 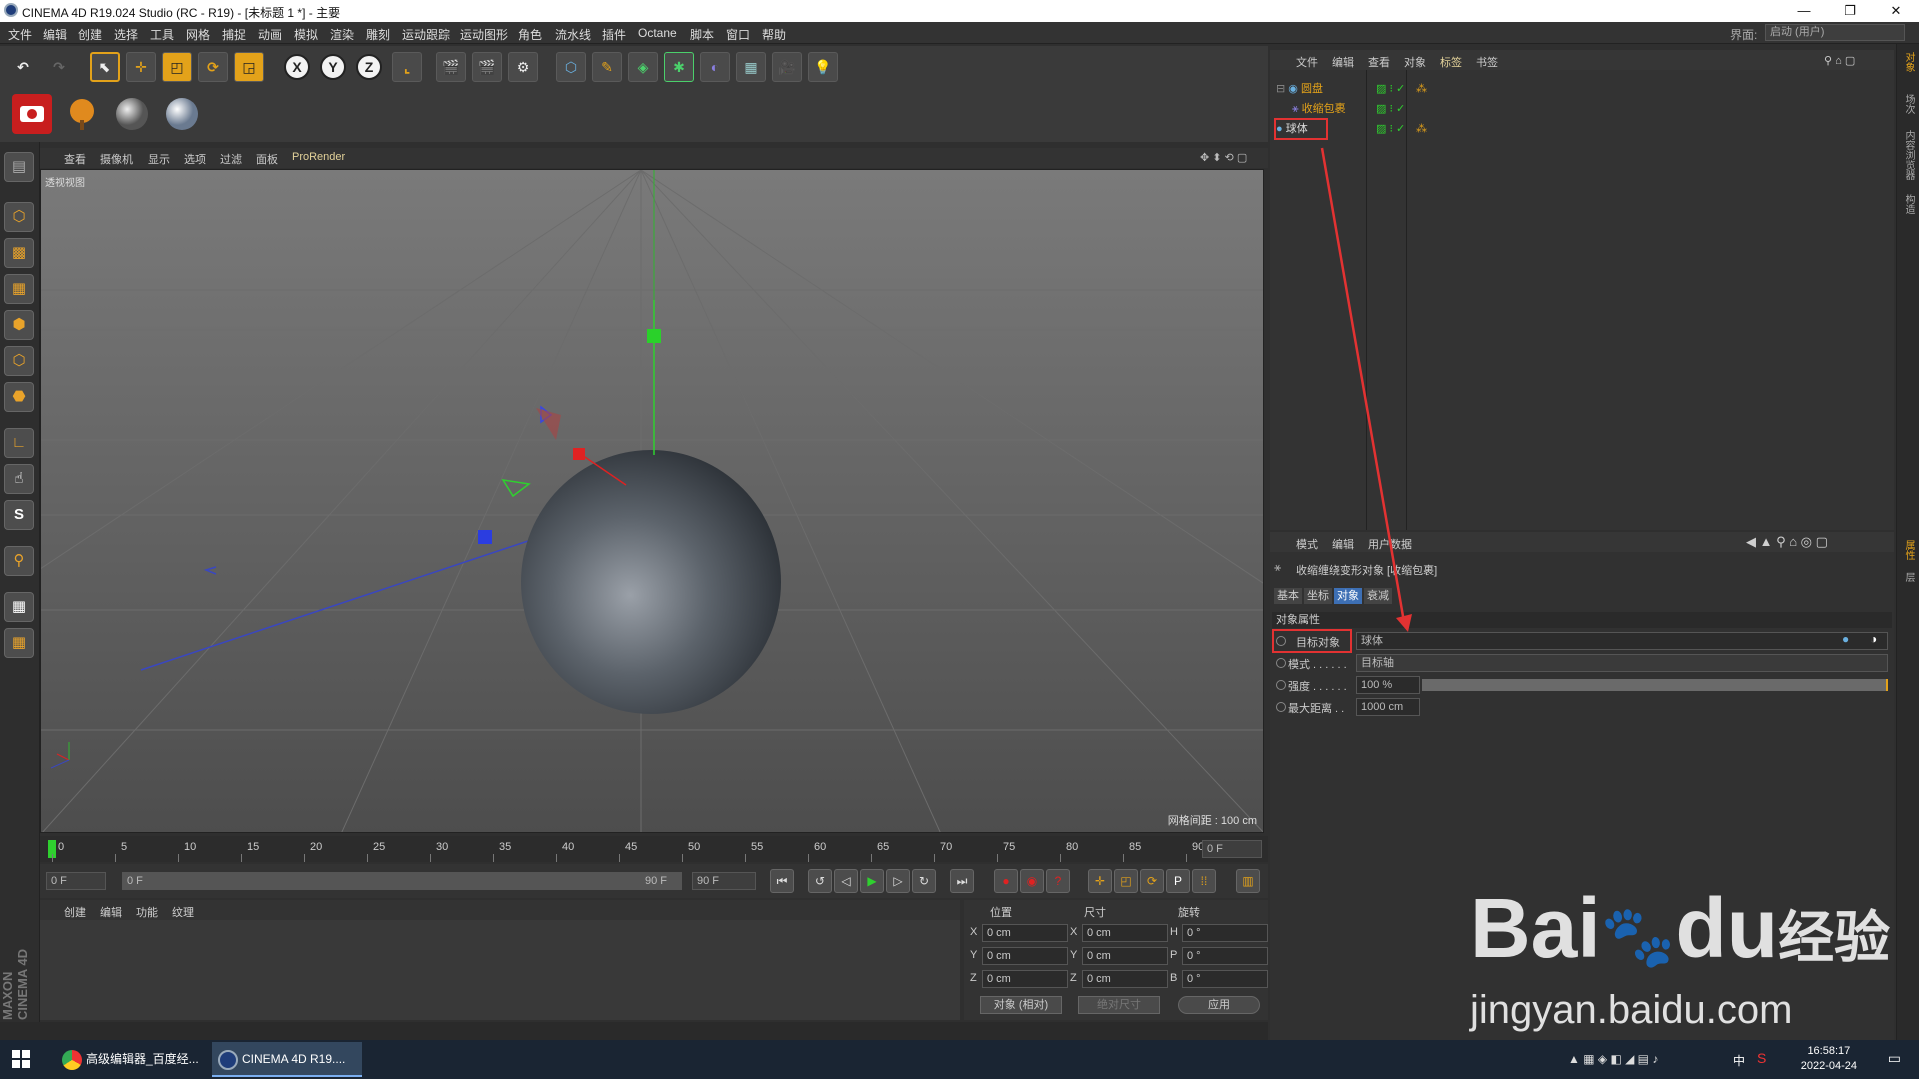 I want to click on points-mode-icon: ⬢, so click(x=19, y=325).